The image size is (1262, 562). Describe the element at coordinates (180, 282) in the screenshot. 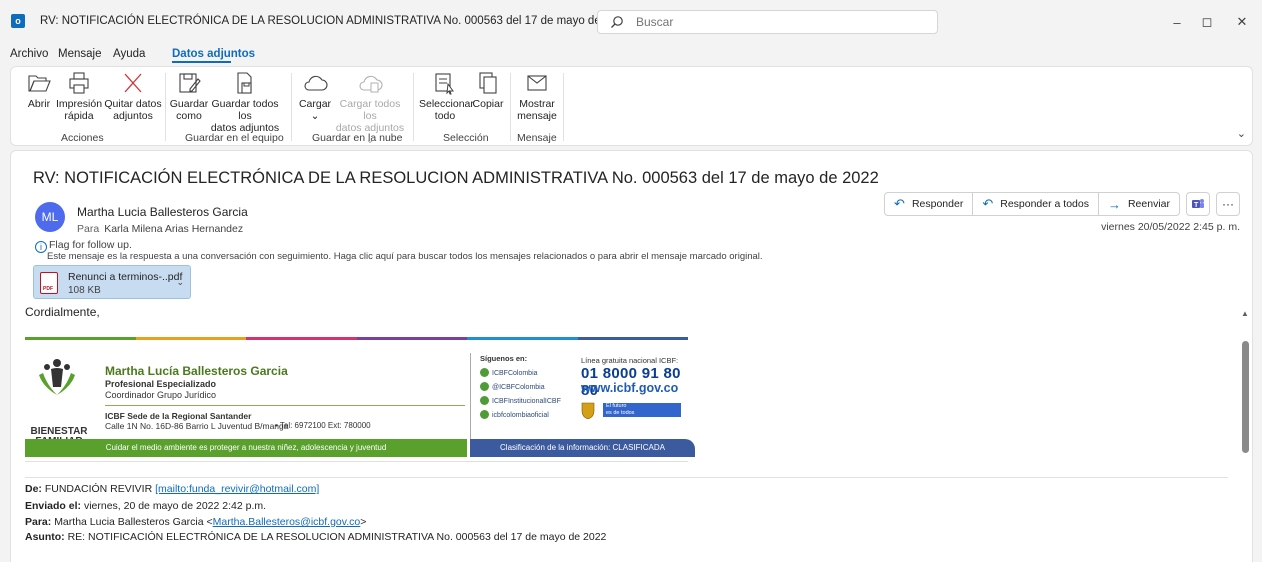

I see `chevron-down-icon: ⌄` at that location.